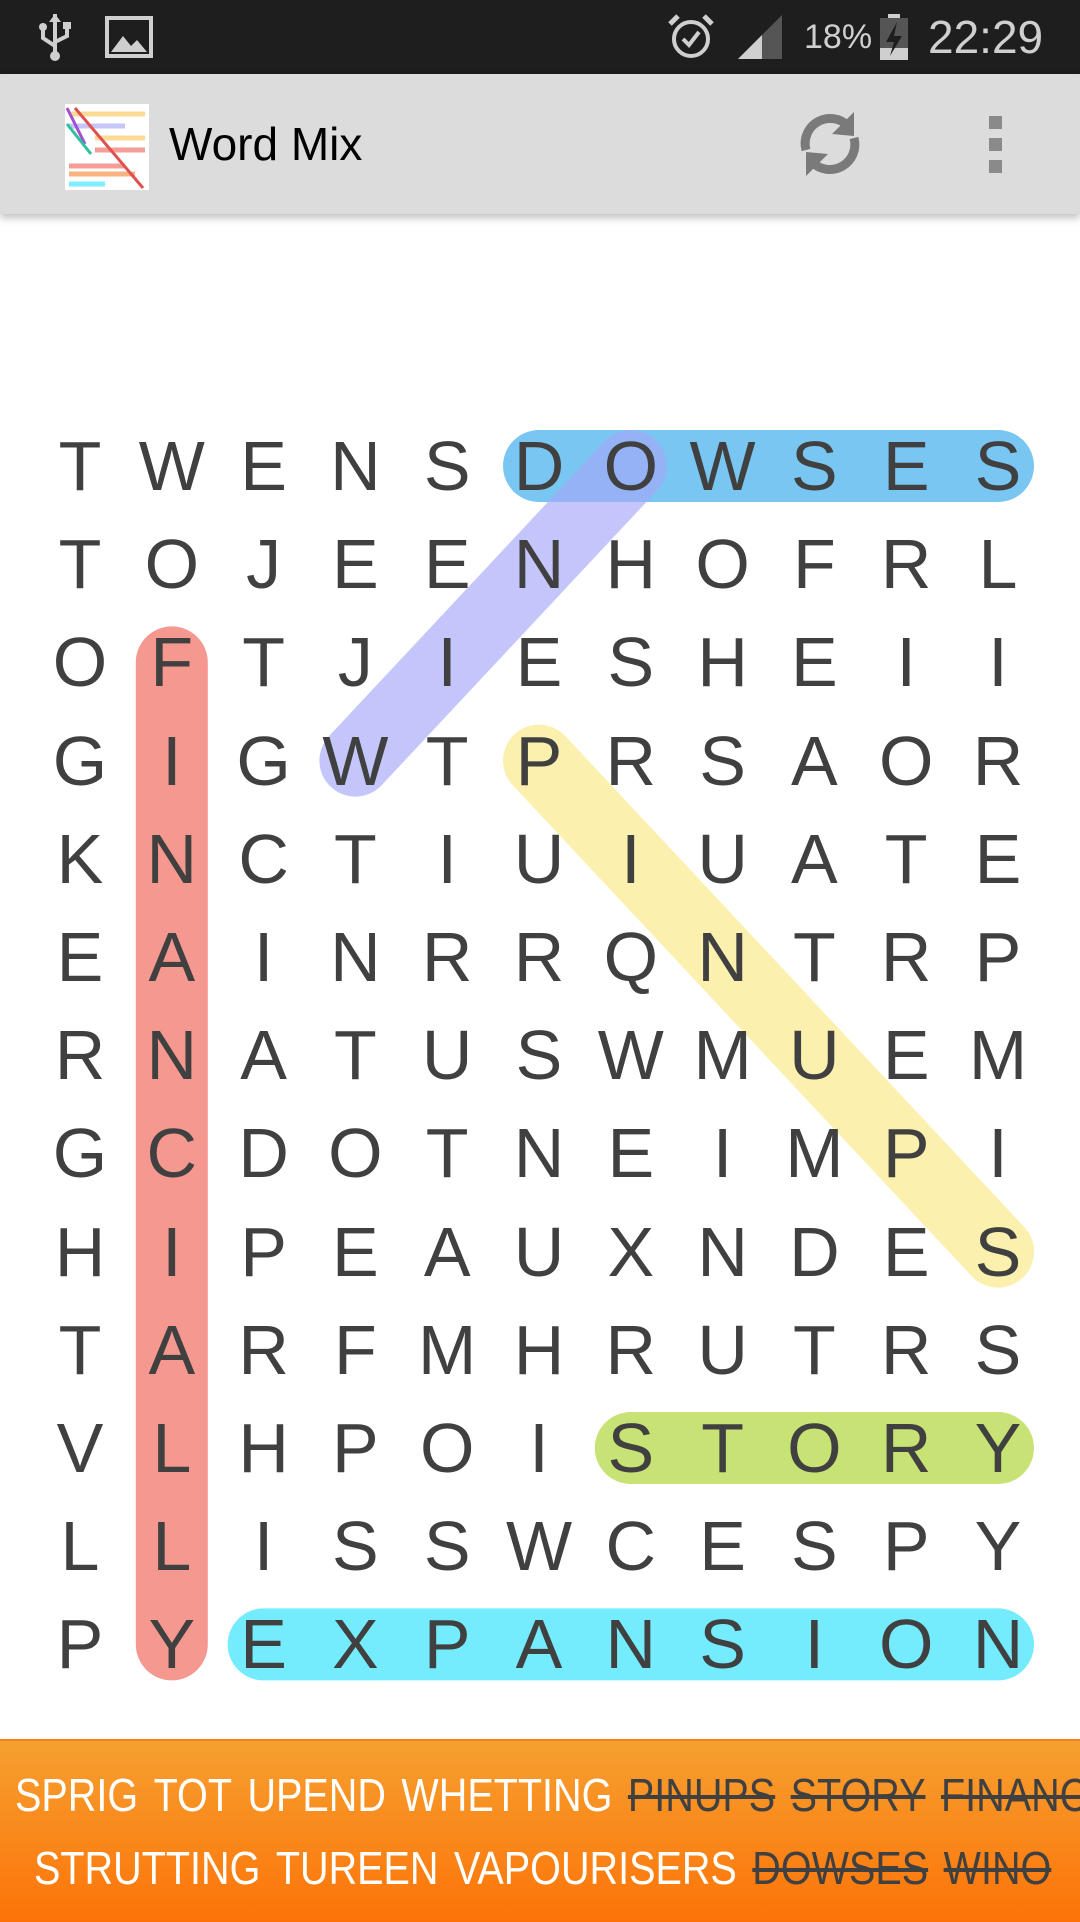 This screenshot has height=1922, width=1080. What do you see at coordinates (80, 1448) in the screenshot?
I see `grid-cell: V` at bounding box center [80, 1448].